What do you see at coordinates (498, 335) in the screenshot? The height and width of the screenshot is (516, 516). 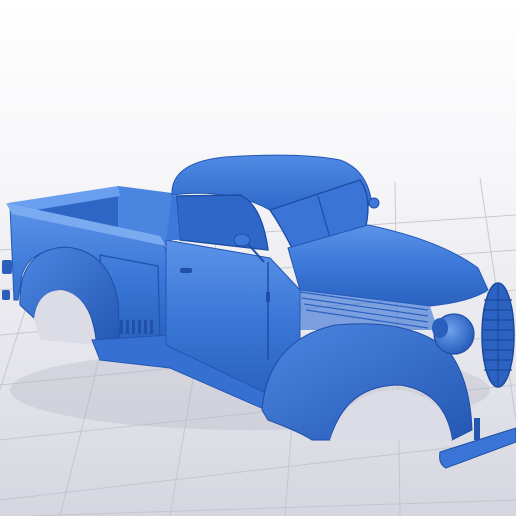 I see `front-grille` at bounding box center [498, 335].